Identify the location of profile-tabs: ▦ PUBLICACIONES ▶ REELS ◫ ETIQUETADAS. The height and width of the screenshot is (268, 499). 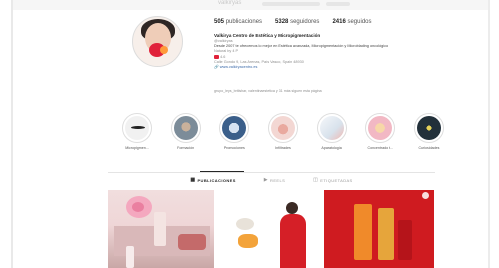
(271, 180).